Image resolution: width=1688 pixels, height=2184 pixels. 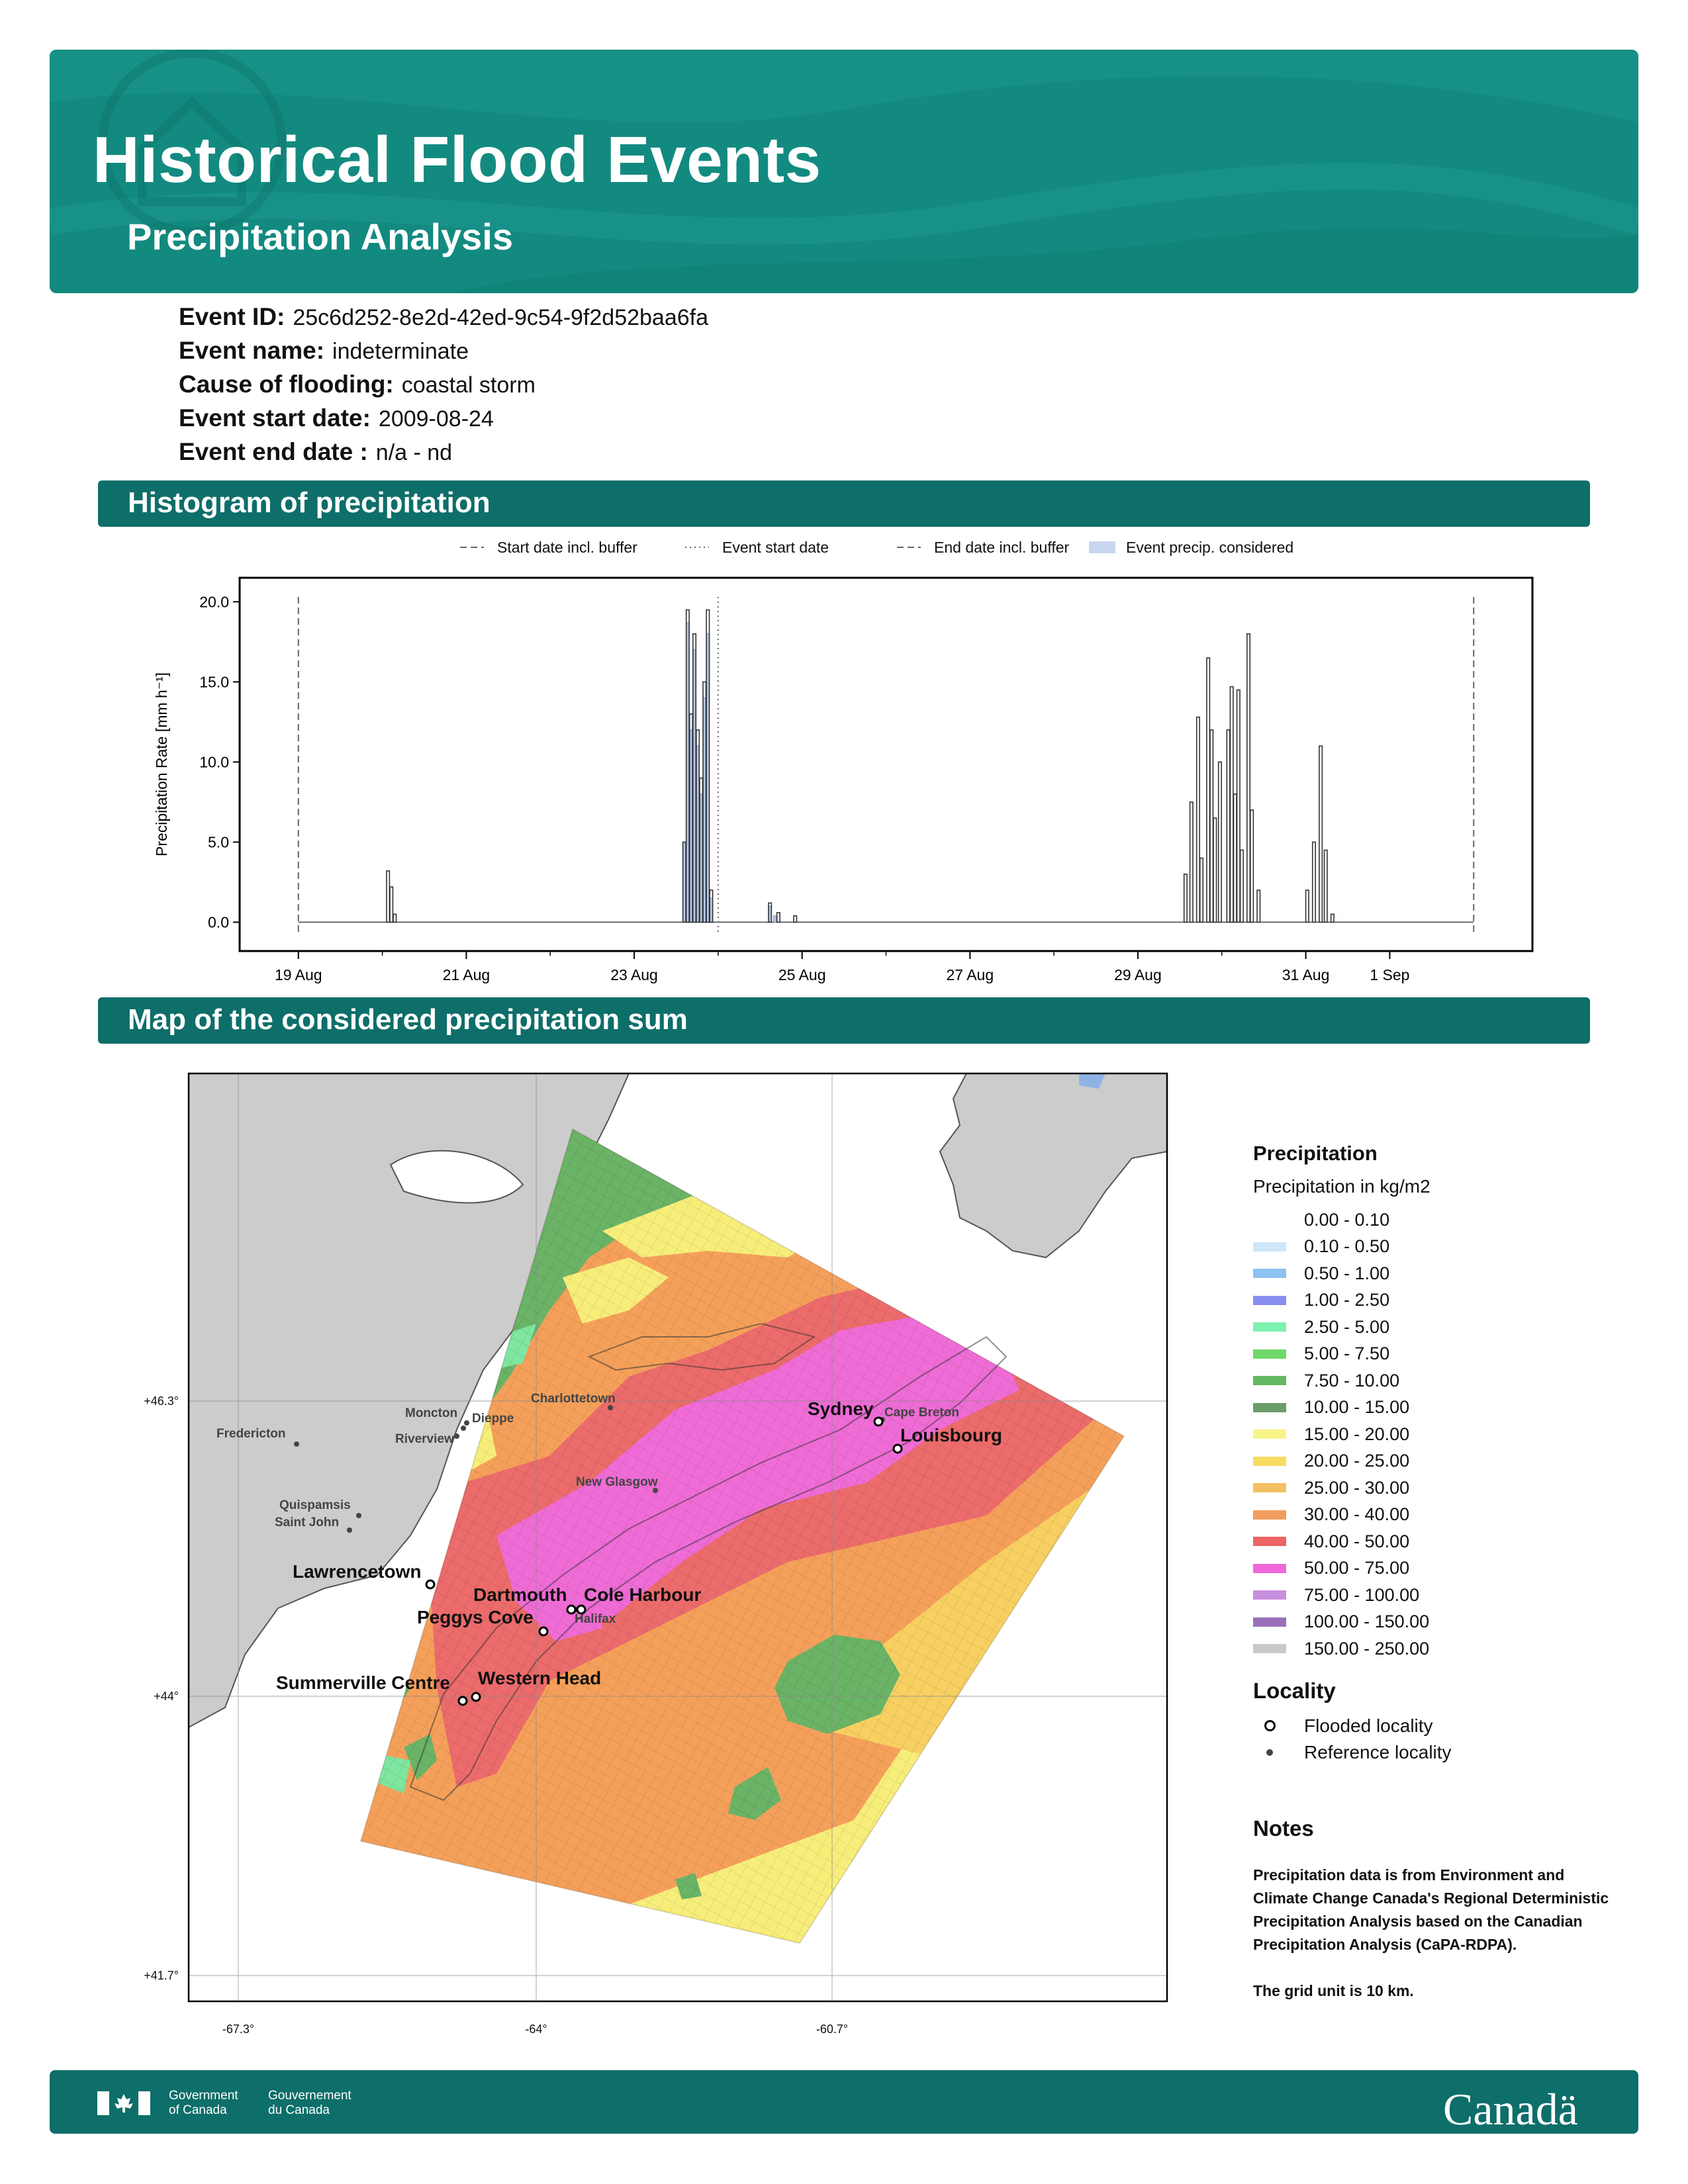 What do you see at coordinates (1306, 974) in the screenshot?
I see `x-tick-label: 31 Aug` at bounding box center [1306, 974].